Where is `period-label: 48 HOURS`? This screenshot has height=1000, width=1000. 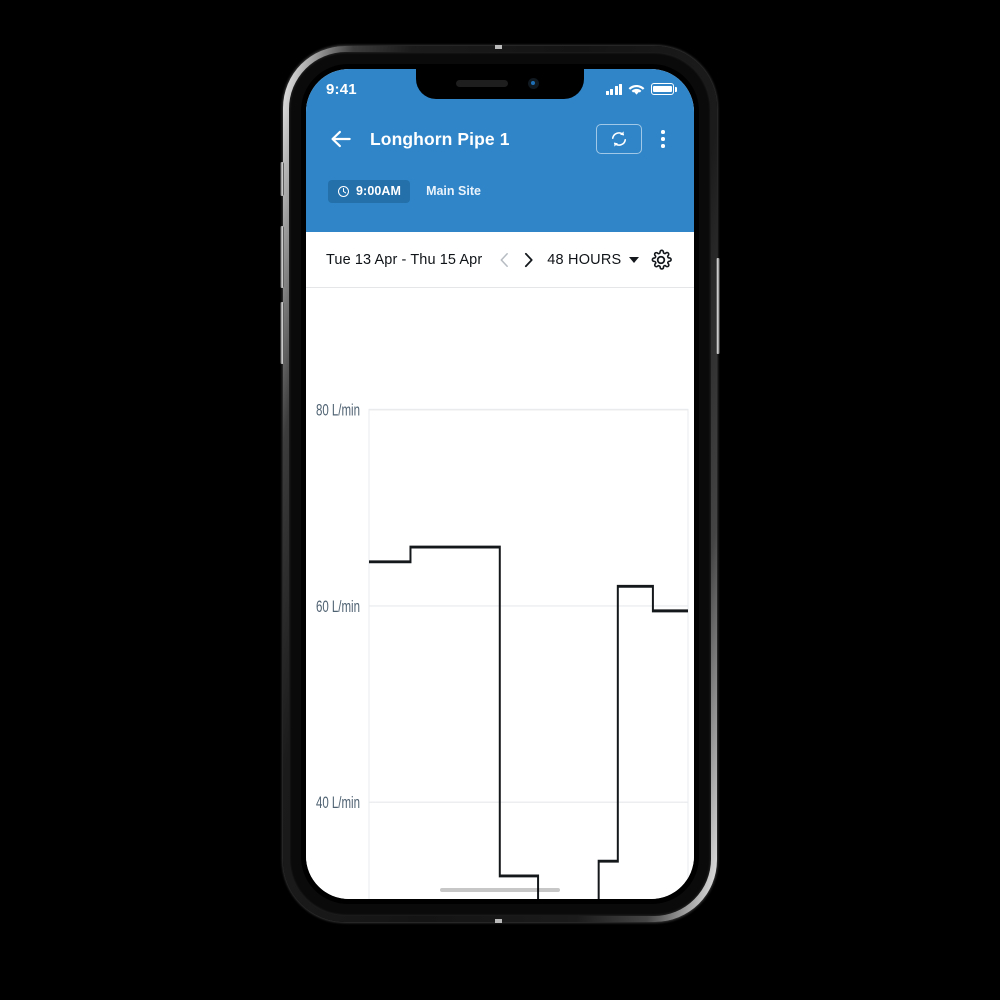 period-label: 48 HOURS is located at coordinates (584, 259).